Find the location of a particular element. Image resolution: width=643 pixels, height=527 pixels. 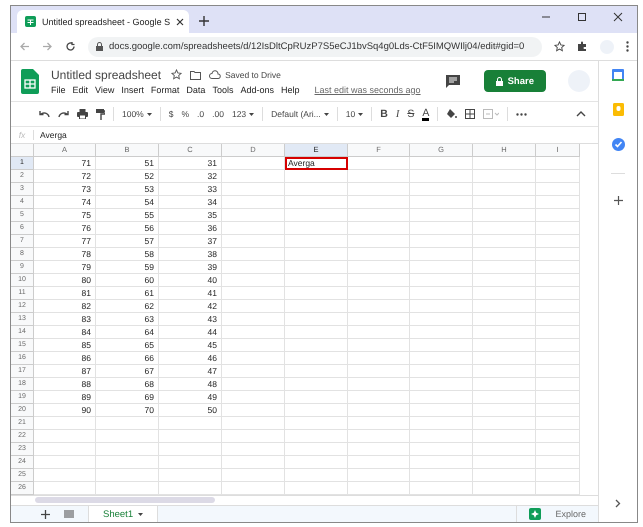

table-cell: 56 is located at coordinates (127, 228).